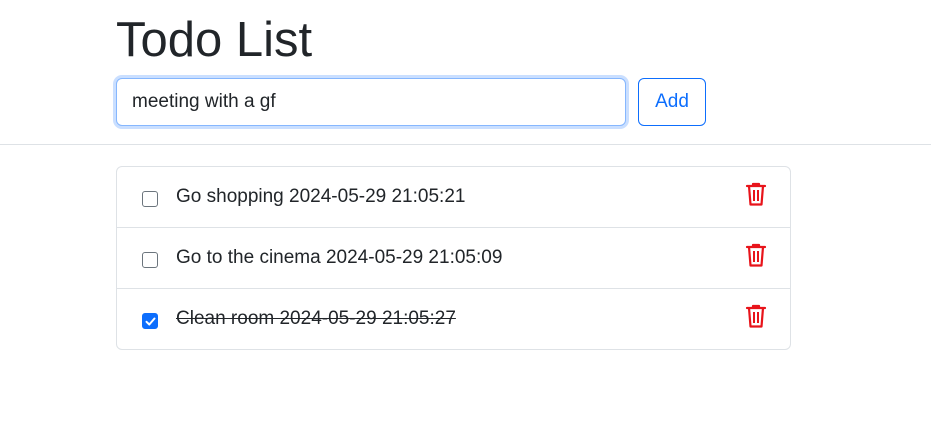  I want to click on todo-item: Go shopping 2024-05-29 21:05:21, so click(453, 197).